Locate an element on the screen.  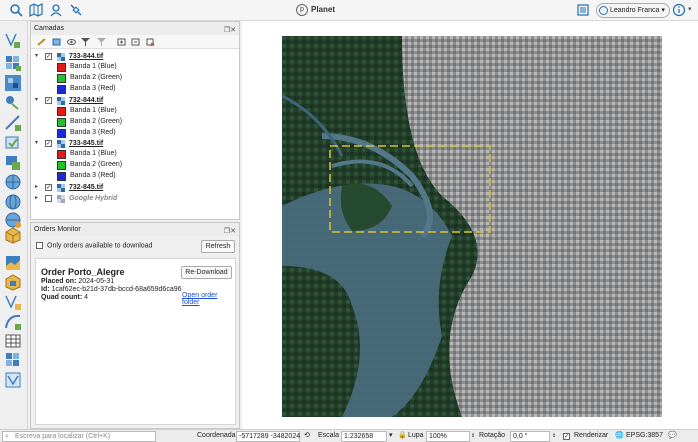
messages-icon: 💬 is located at coordinates (672, 436).